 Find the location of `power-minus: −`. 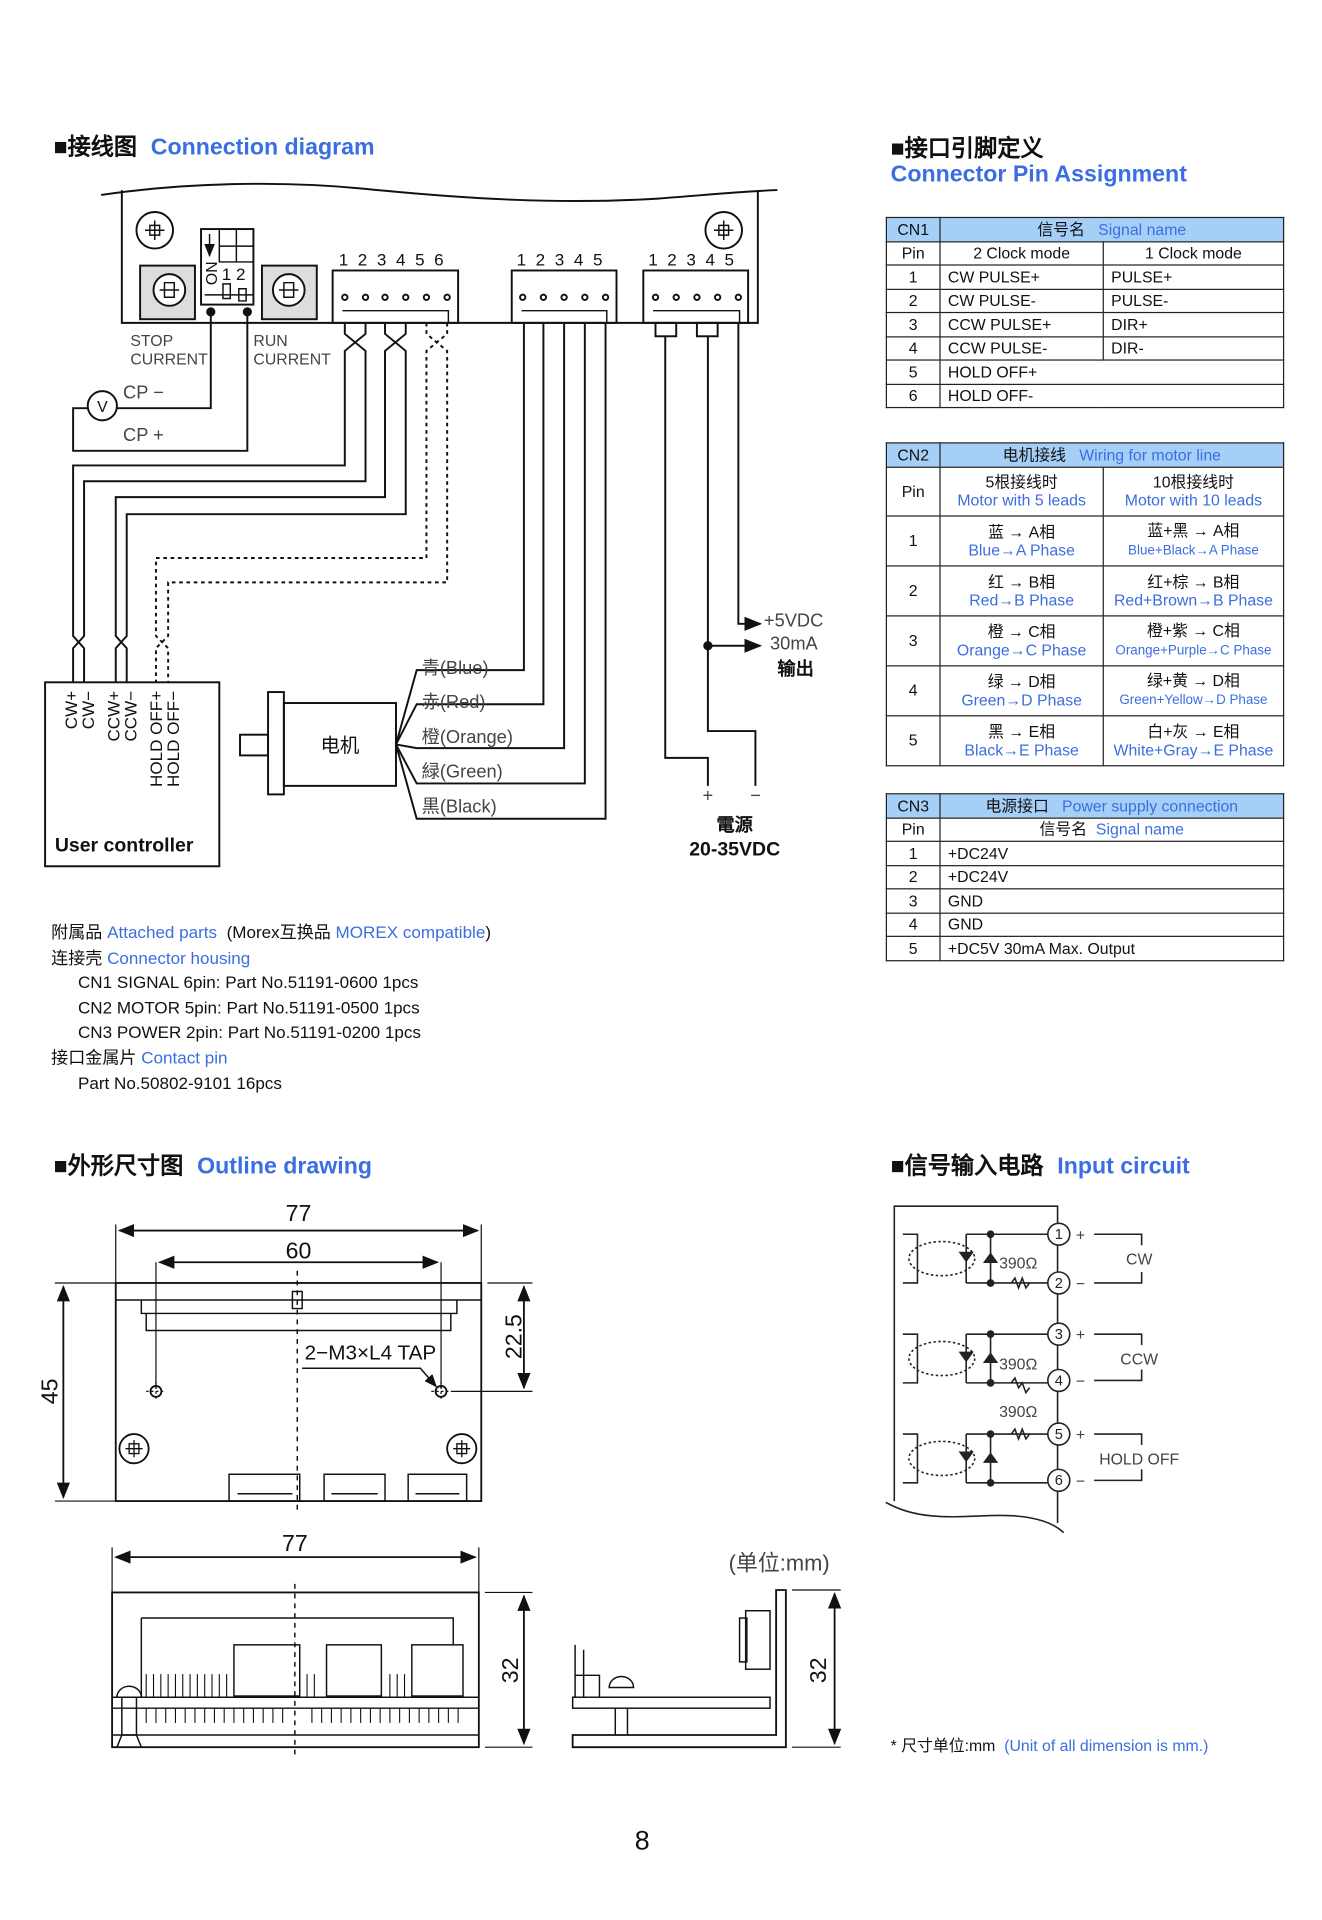

power-minus: − is located at coordinates (755, 795).